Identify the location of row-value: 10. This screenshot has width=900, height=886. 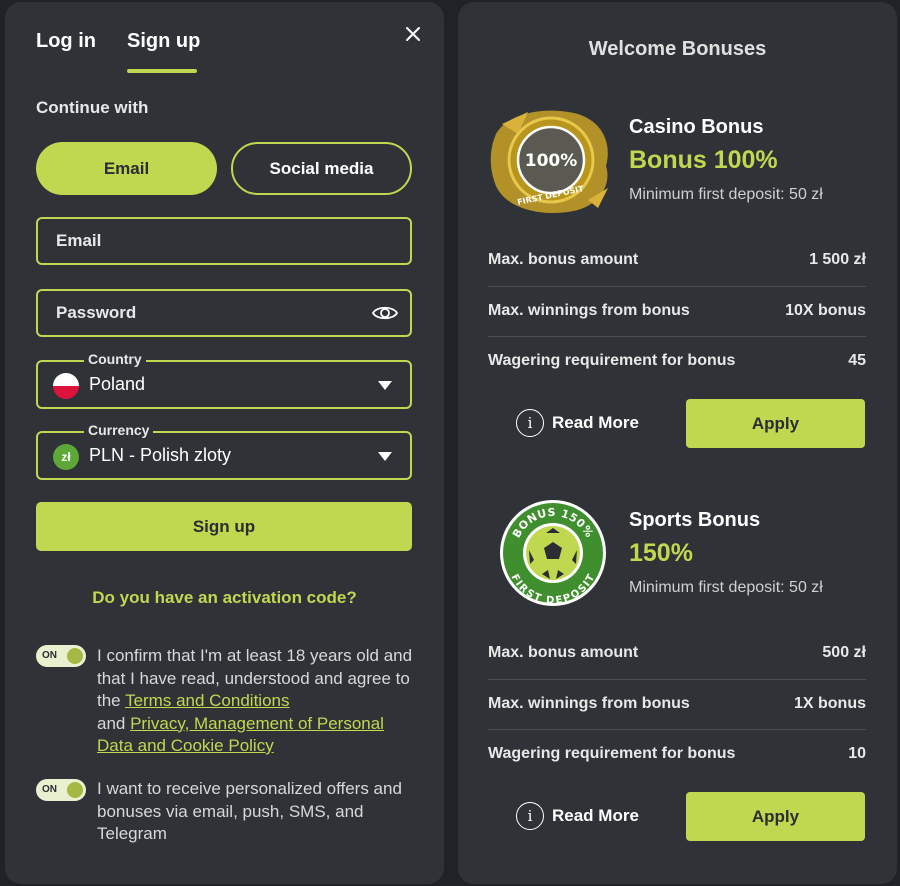
(857, 753).